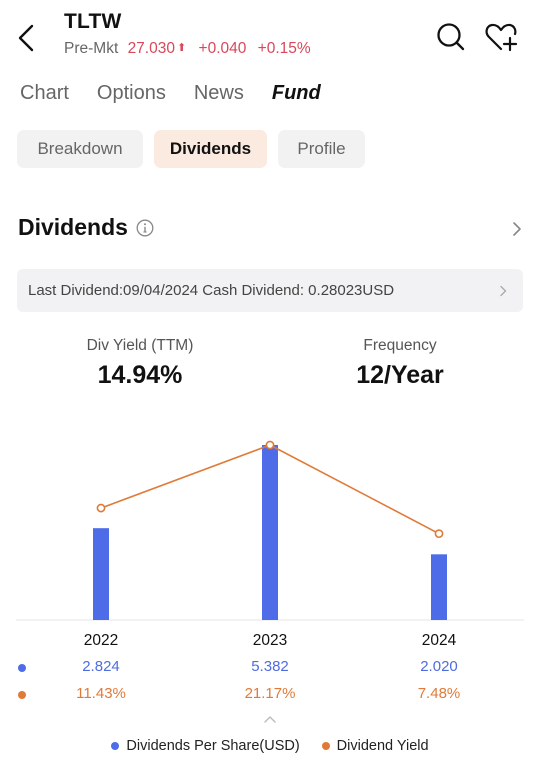 Image resolution: width=540 pixels, height=775 pixels. I want to click on dps-values-row: 2.824 5.382 2.020, so click(270, 668).